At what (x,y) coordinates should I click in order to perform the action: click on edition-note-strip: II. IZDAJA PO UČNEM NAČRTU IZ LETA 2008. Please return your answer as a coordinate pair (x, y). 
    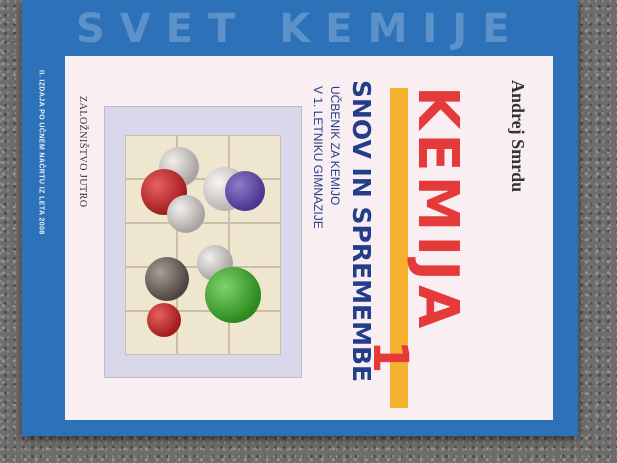
    Looking at the image, I should click on (41, 230).